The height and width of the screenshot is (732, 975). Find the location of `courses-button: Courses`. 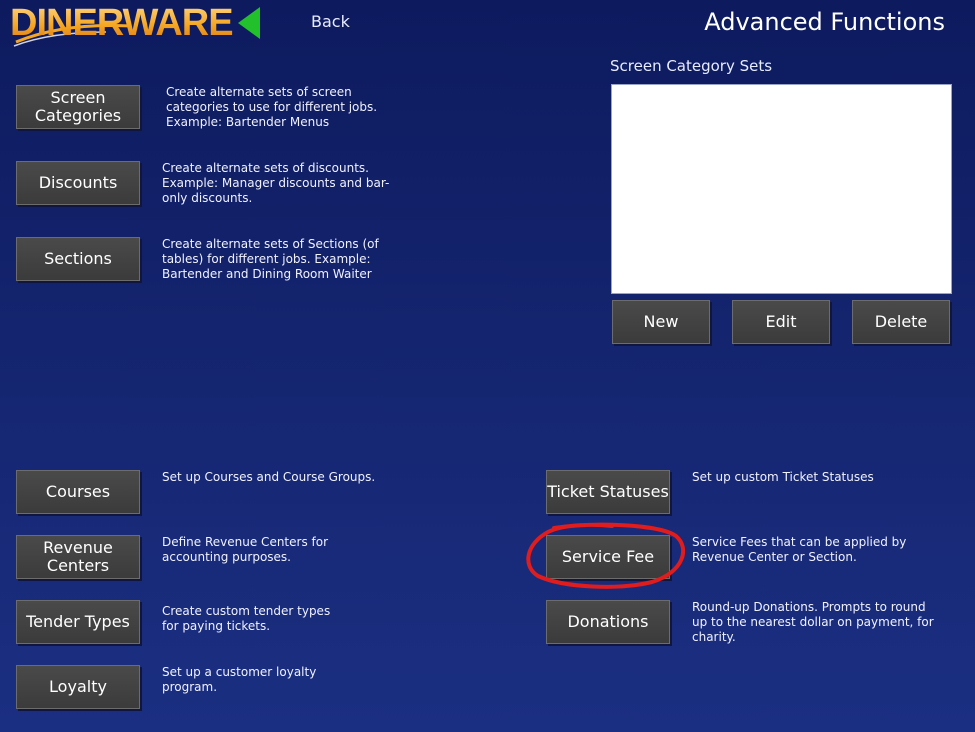

courses-button: Courses is located at coordinates (78, 492).